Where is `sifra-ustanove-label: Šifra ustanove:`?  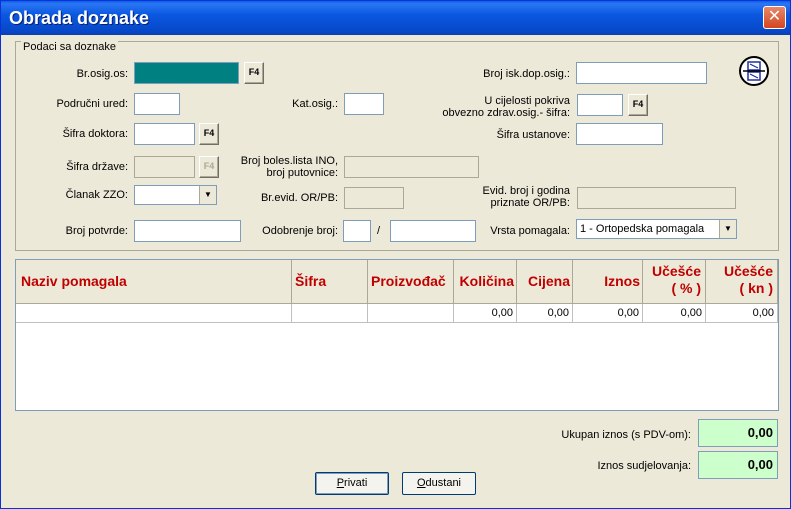 sifra-ustanove-label: Šifra ustanove: is located at coordinates (533, 135).